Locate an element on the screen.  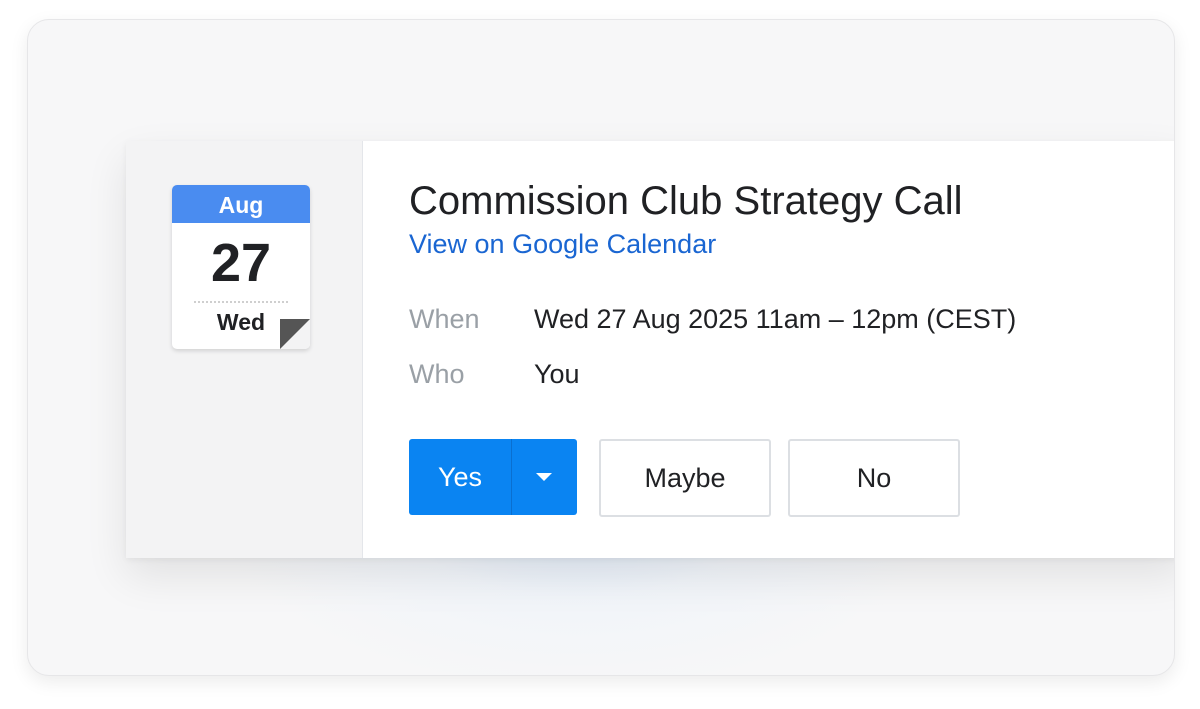
when-label: When is located at coordinates (444, 319).